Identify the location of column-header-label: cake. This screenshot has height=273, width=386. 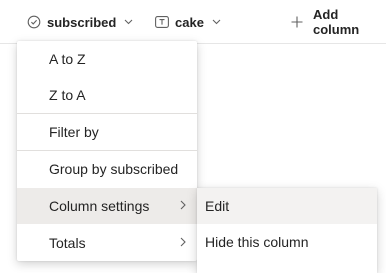
(189, 22).